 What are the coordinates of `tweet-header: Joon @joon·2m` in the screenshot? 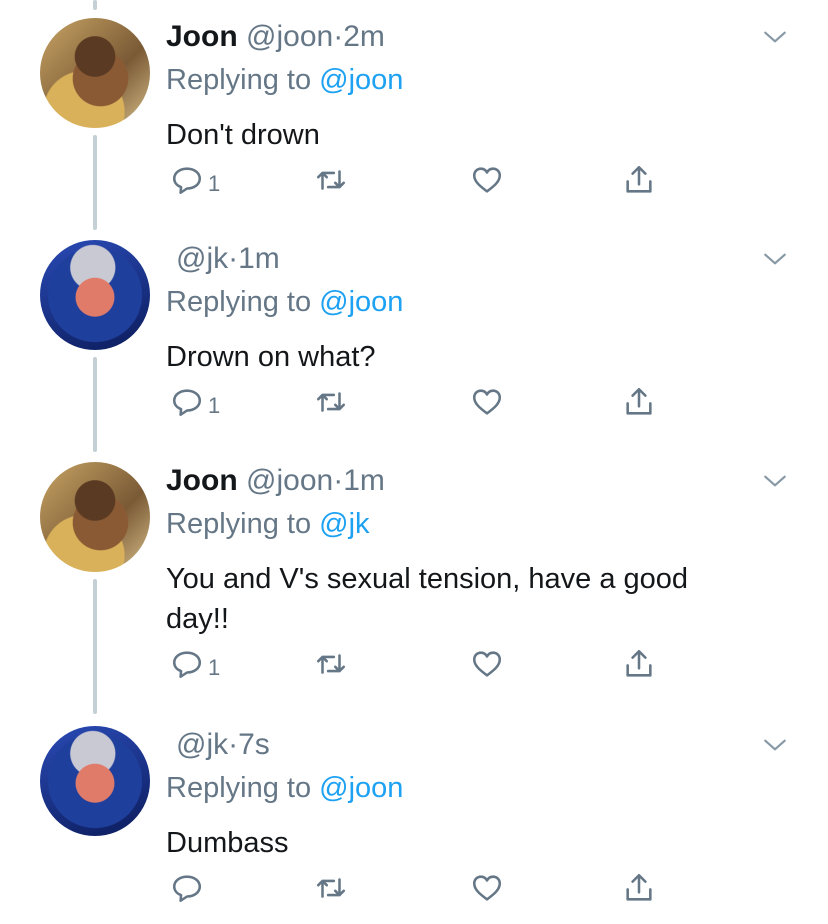 It's located at (275, 37).